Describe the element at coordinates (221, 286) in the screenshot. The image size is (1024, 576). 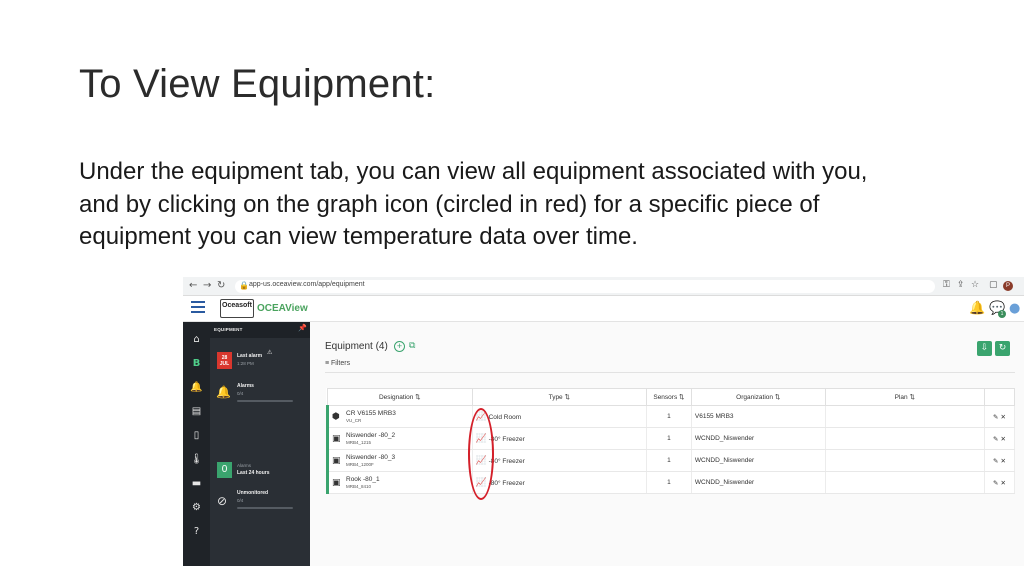
I see `reload-icon: ↻` at that location.